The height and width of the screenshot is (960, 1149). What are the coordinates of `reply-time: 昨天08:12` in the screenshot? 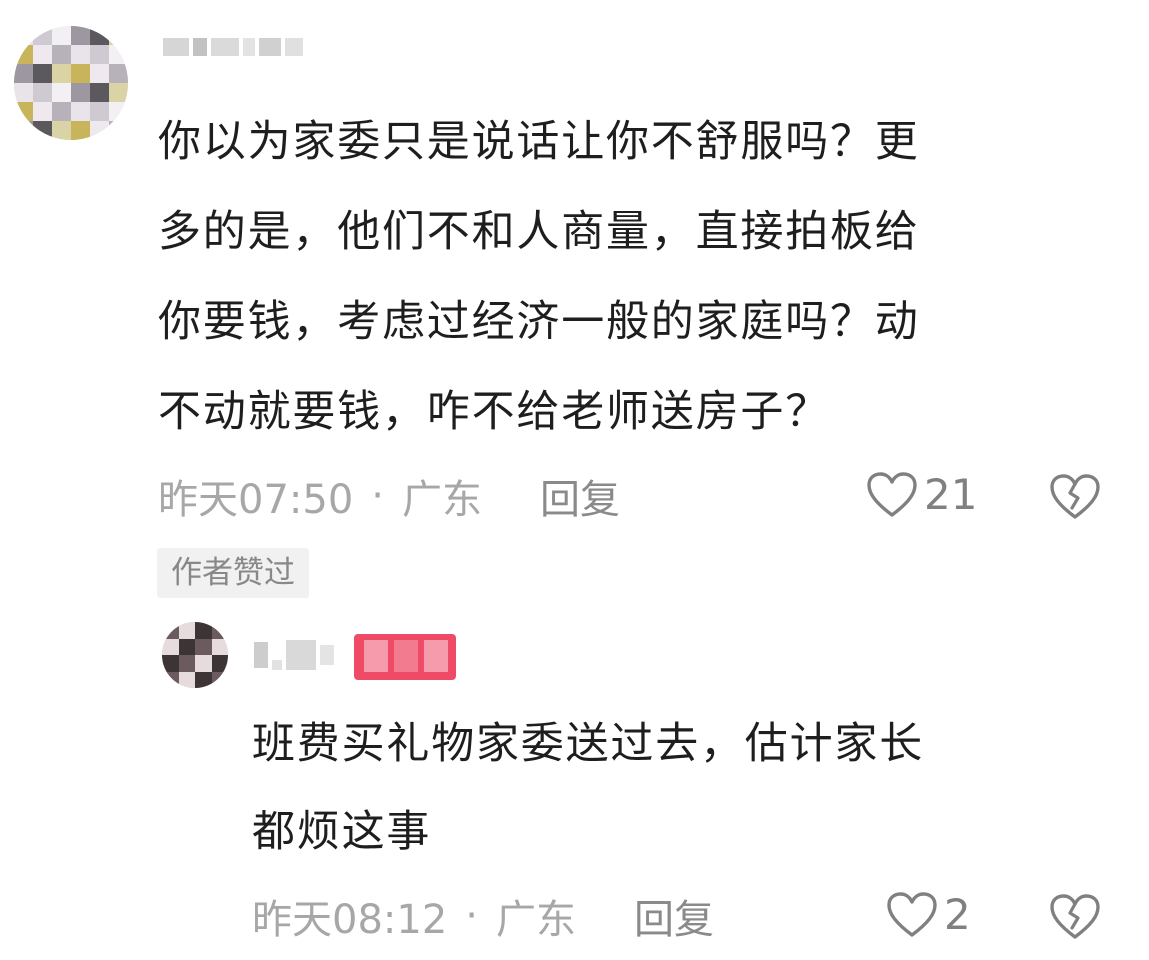 It's located at (350, 920).